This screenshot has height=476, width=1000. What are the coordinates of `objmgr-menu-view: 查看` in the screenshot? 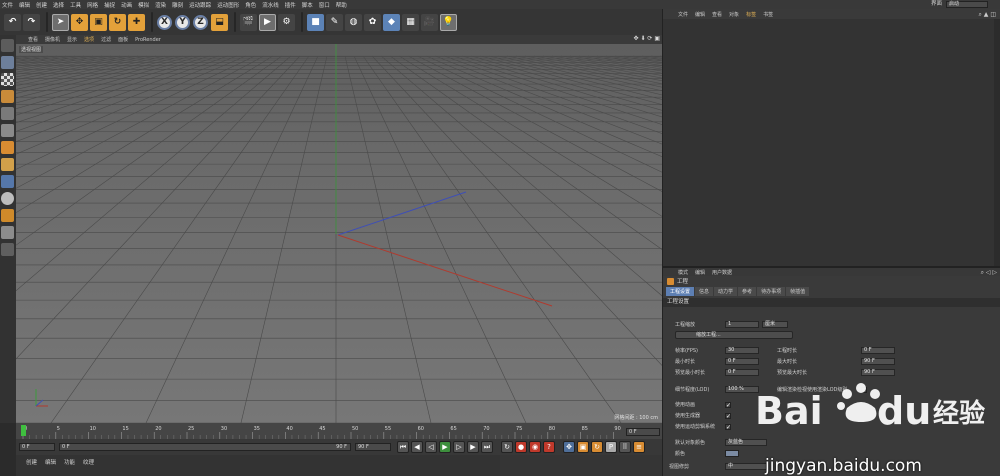 It's located at (717, 14).